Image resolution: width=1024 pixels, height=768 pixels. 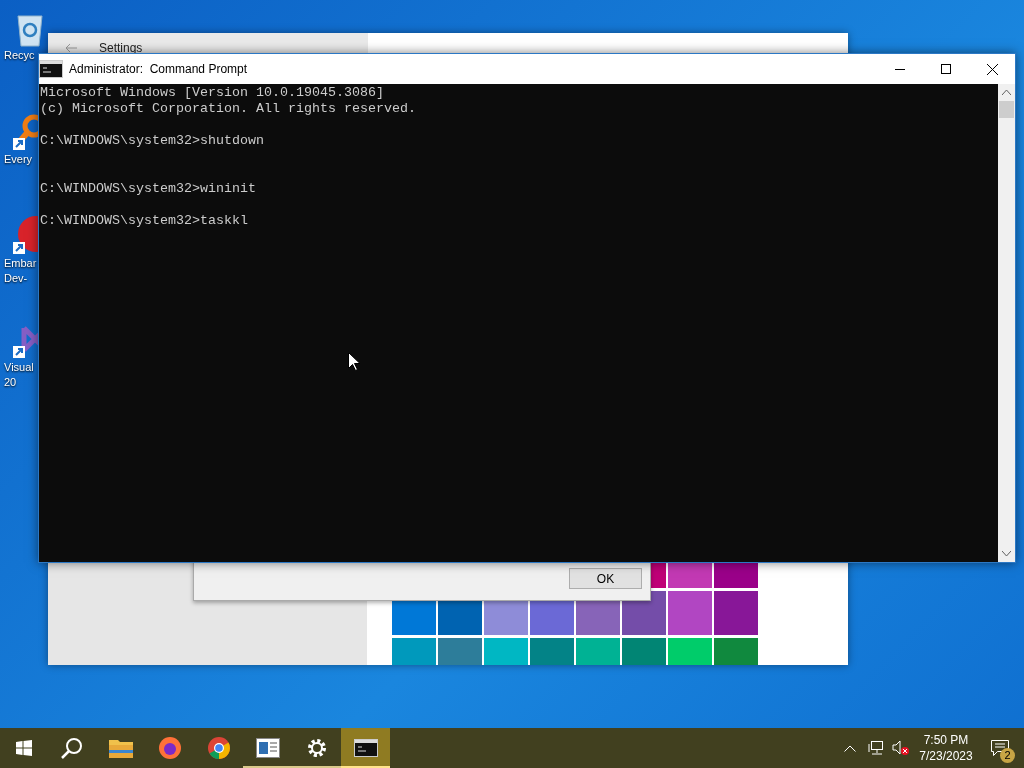 I want to click on clock-date: 7/23/2023, so click(x=946, y=756).